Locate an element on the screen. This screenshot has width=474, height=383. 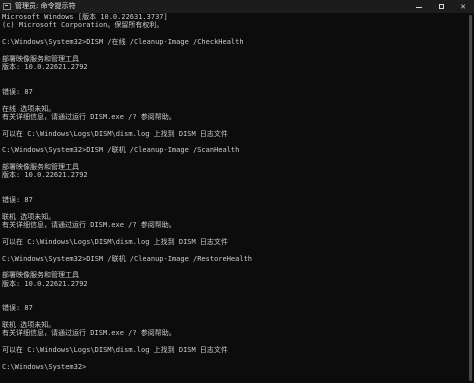
maximize-button is located at coordinates (441, 6).